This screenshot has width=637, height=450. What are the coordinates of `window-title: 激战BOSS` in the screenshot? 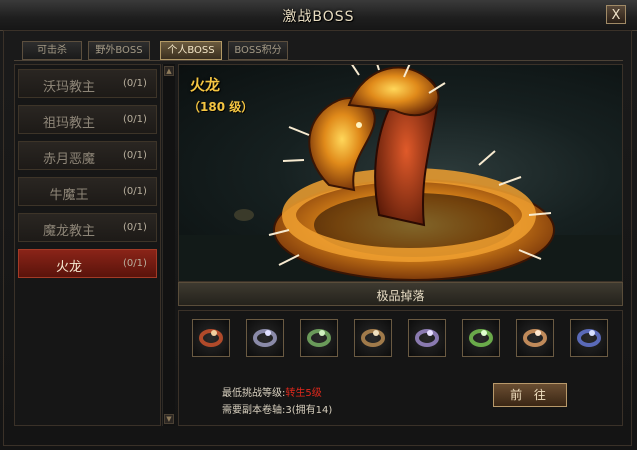 It's located at (318, 17).